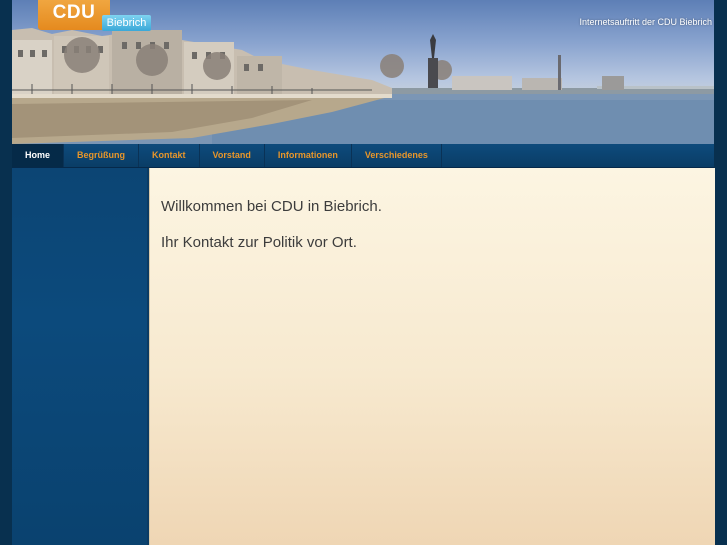 The image size is (727, 545). Describe the element at coordinates (232, 155) in the screenshot. I see `nav-item-vorstand: Vorstand` at that location.